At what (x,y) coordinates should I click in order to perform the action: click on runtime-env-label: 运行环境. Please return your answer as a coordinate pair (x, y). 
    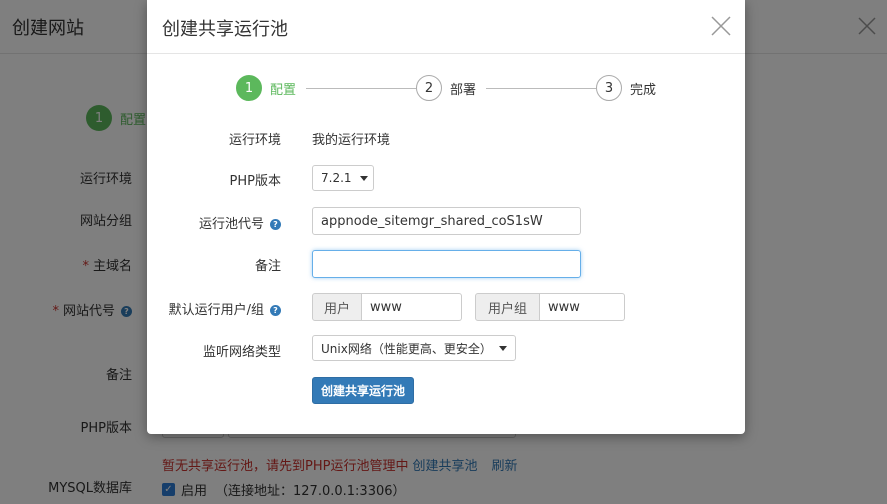
    Looking at the image, I should click on (254, 140).